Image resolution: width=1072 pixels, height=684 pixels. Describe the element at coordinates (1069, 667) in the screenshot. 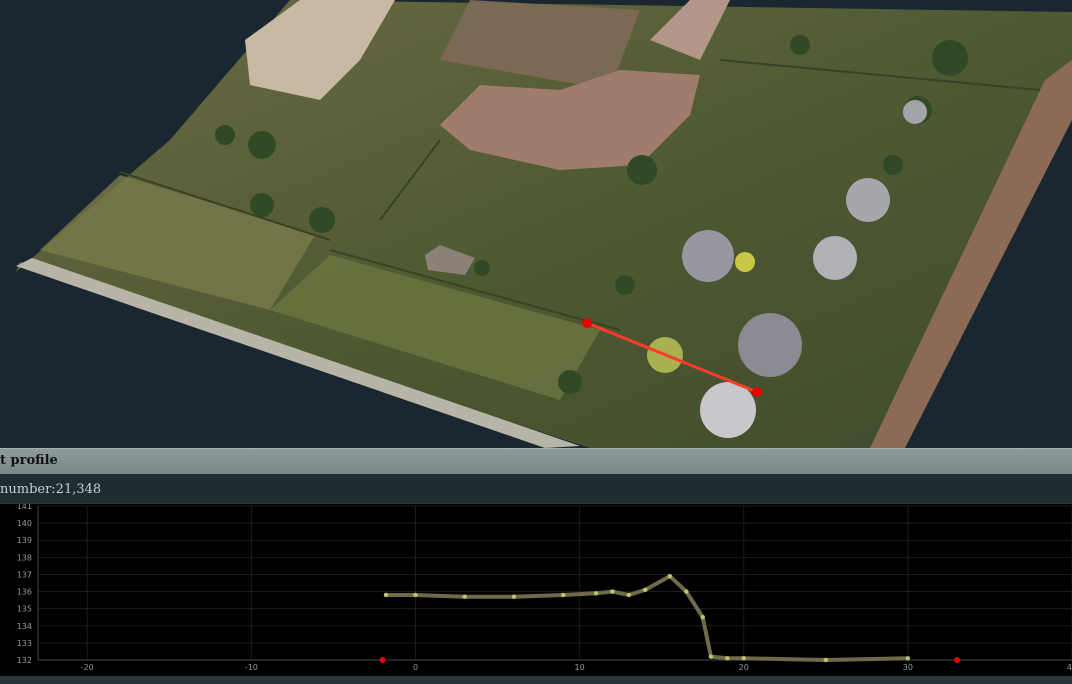

I see `x-tick-label: 40` at that location.